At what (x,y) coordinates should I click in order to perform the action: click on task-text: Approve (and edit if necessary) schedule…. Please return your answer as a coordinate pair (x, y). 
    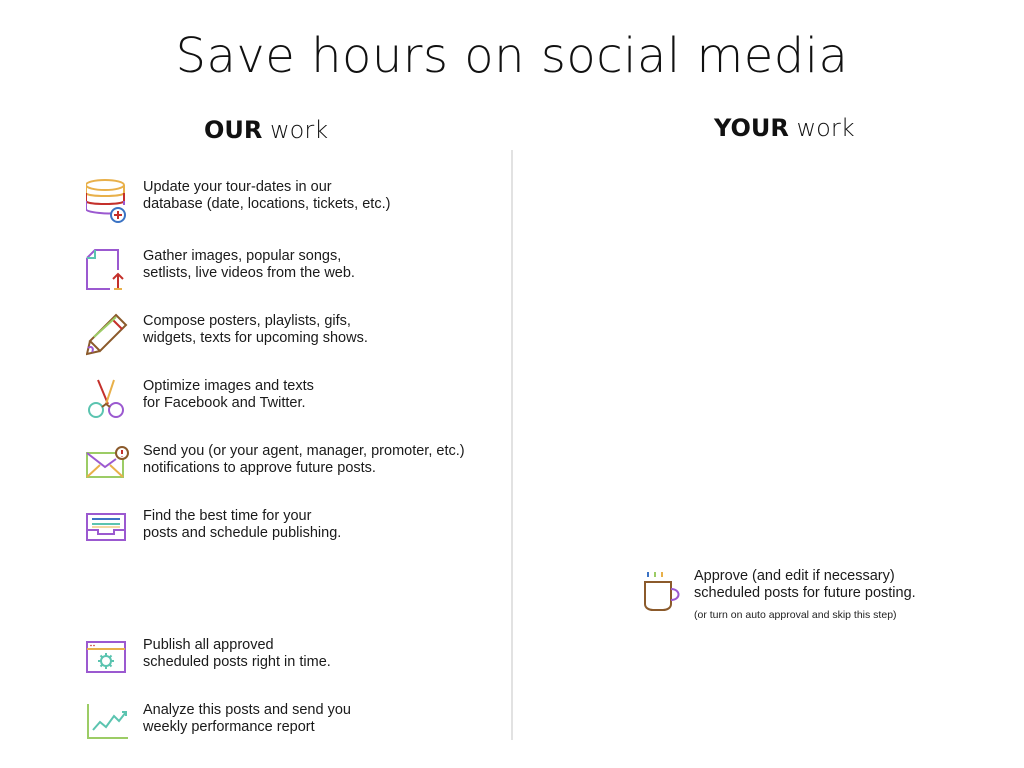
    Looking at the image, I should click on (805, 596).